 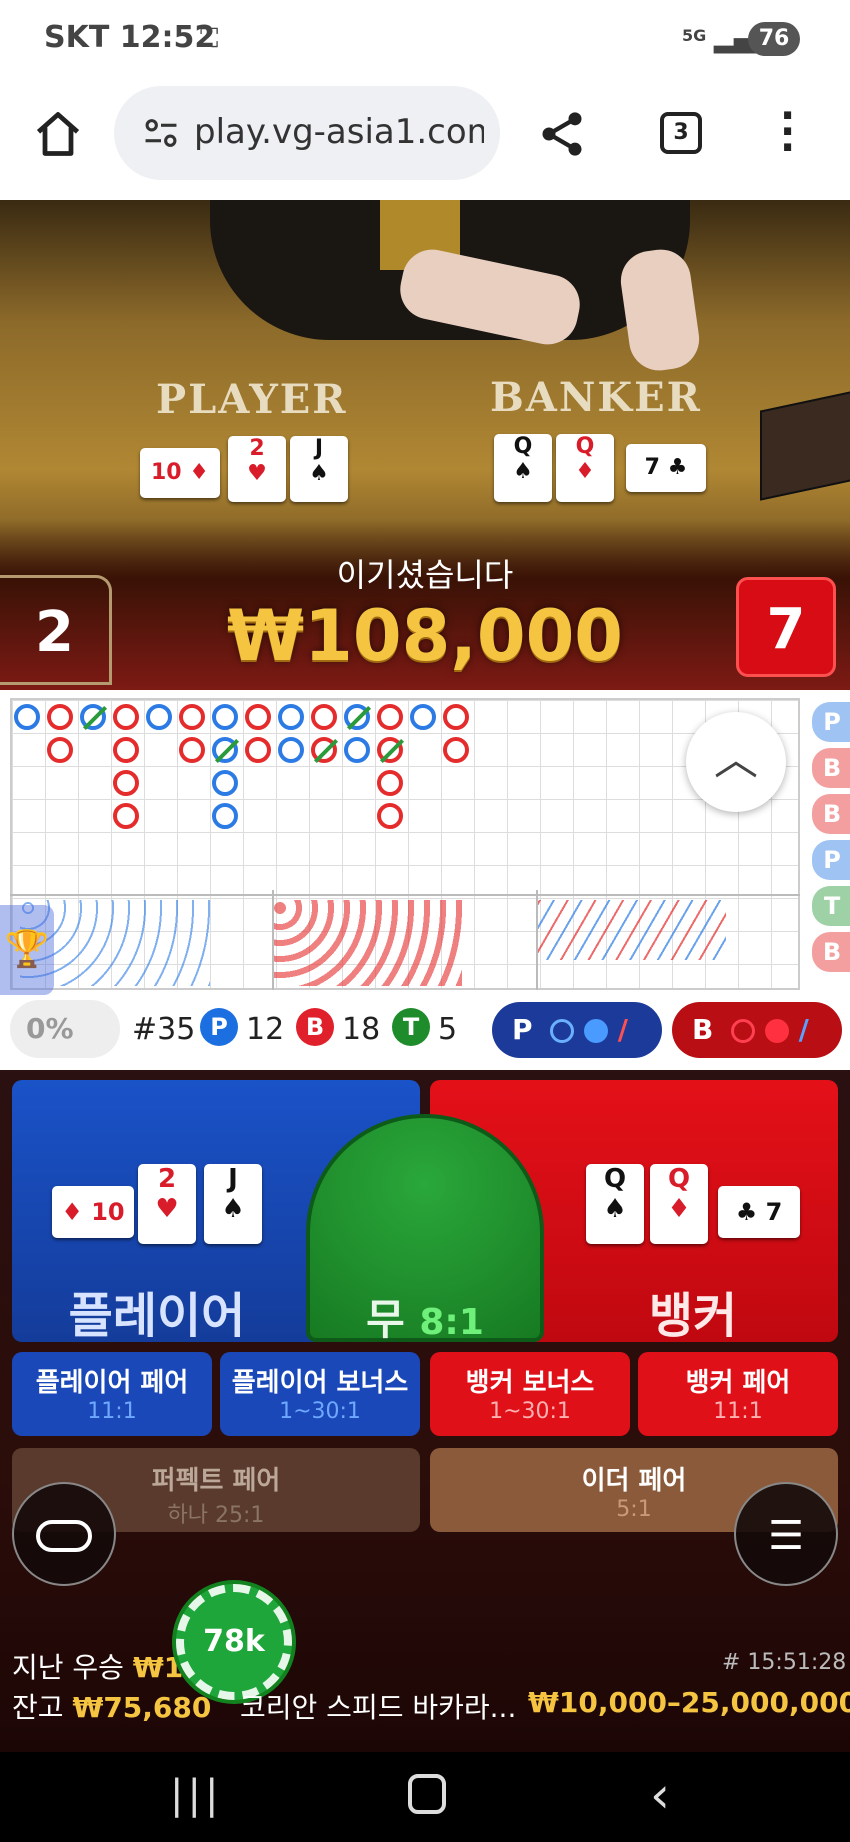 What do you see at coordinates (666, 468) in the screenshot?
I see `table-banker-card-3: 7 ♣` at bounding box center [666, 468].